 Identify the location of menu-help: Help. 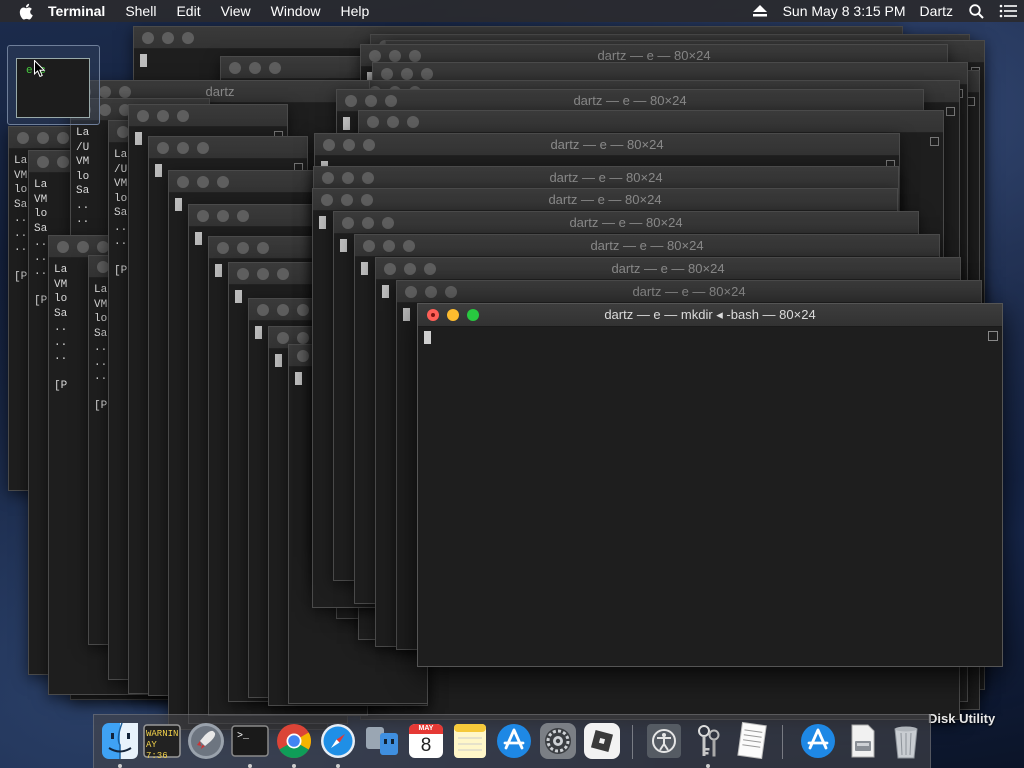
(354, 11).